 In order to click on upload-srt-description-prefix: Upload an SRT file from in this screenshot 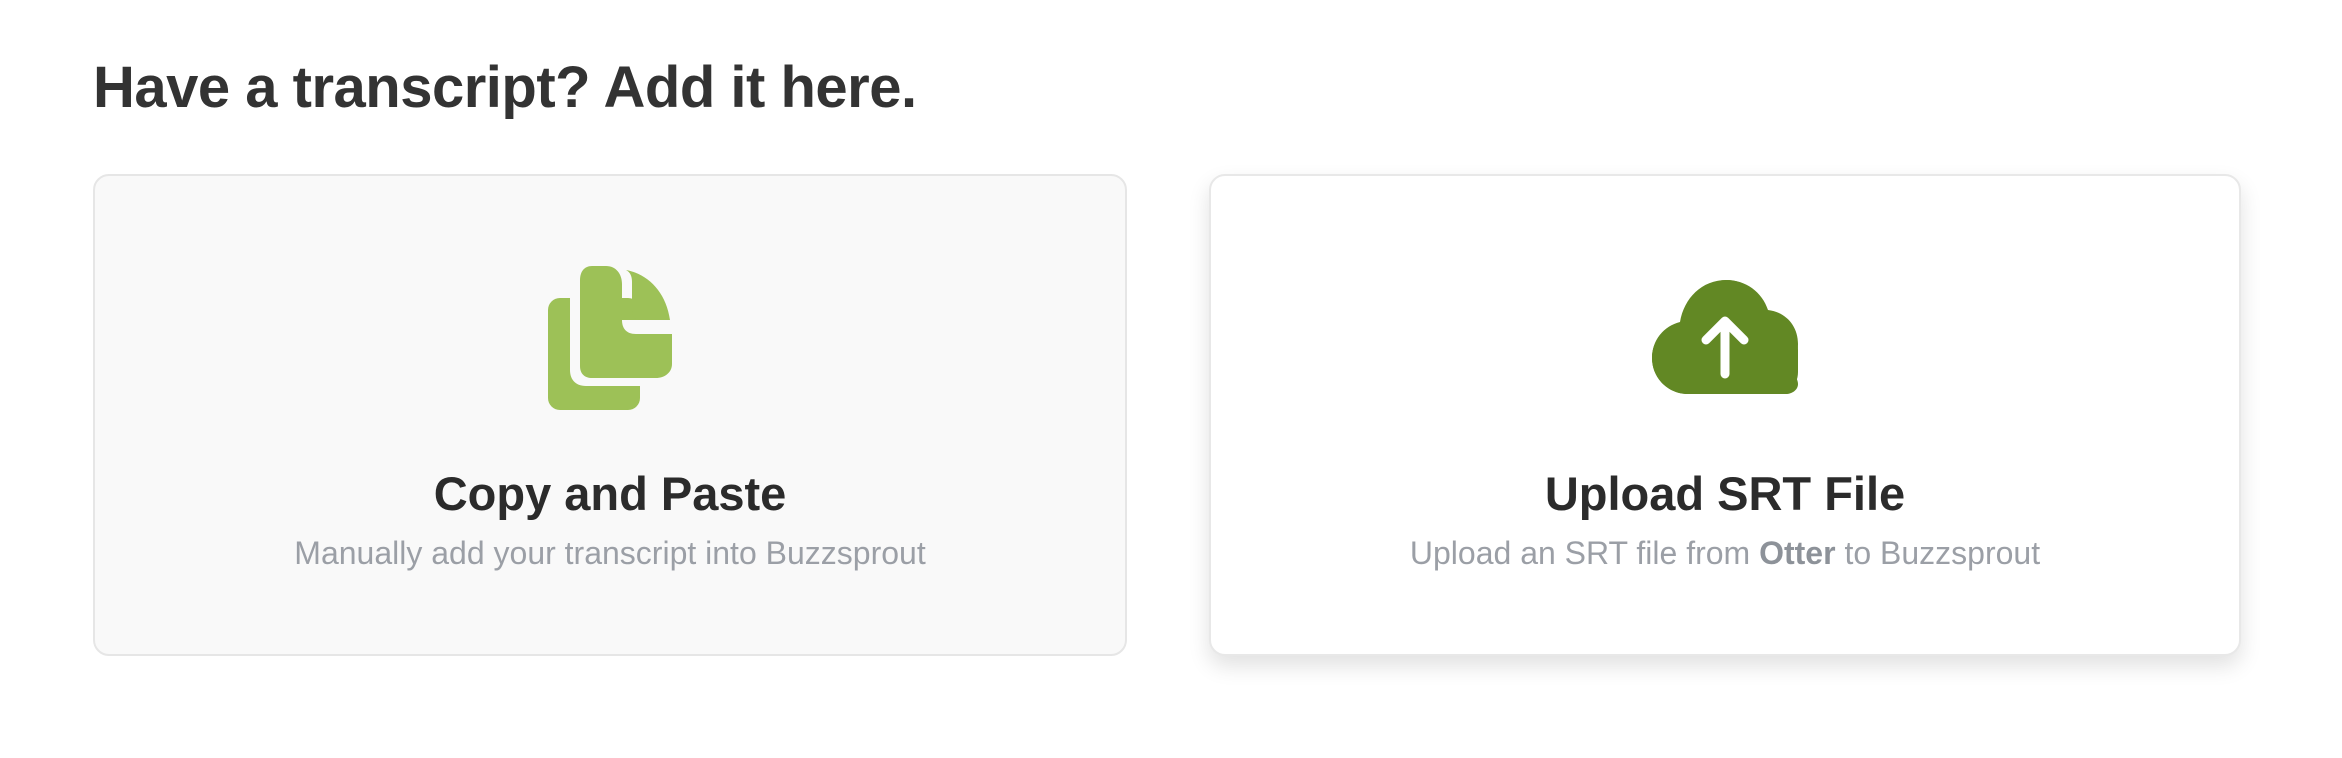, I will do `click(1584, 553)`.